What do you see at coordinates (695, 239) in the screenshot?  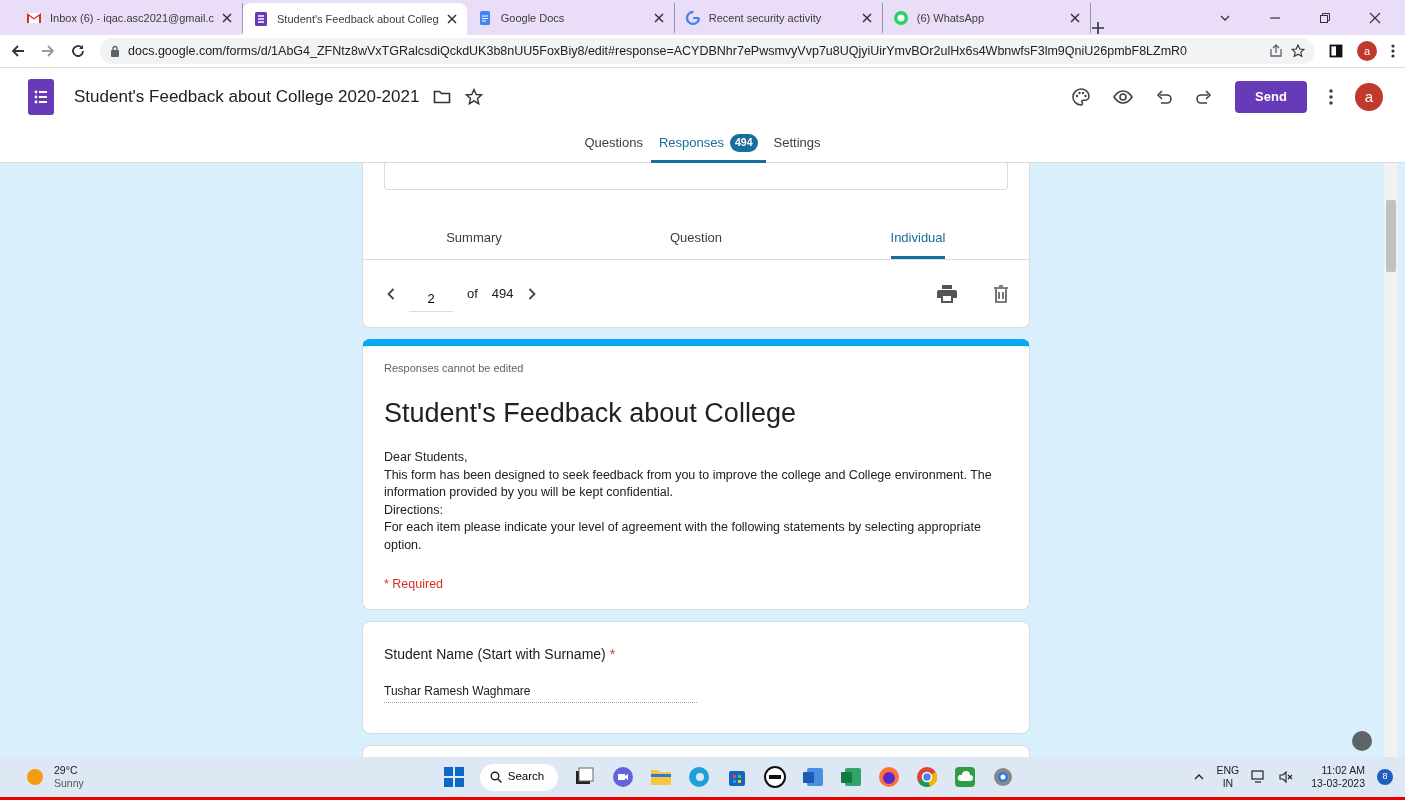 I see `view-tab: Question` at bounding box center [695, 239].